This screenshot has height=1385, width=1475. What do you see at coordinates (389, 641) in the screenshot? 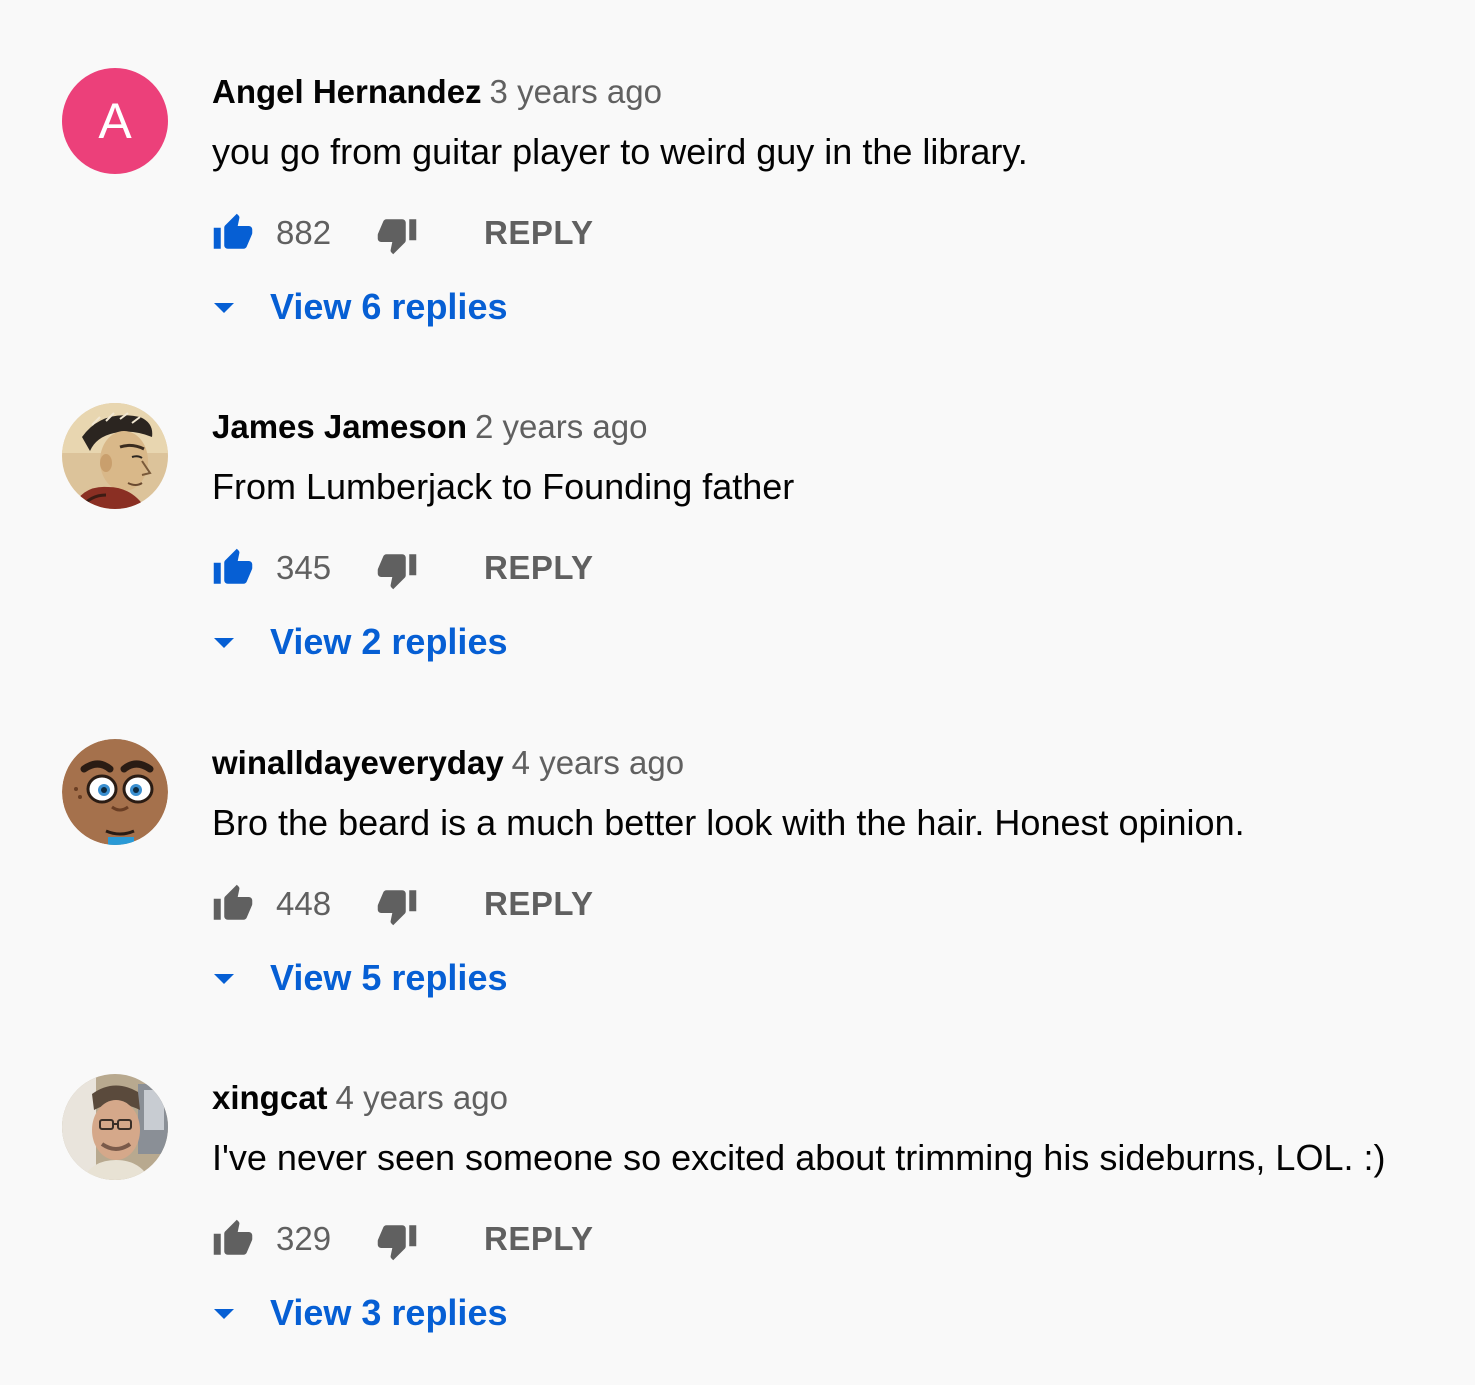
I see `view-replies-label: View 2 replies` at bounding box center [389, 641].